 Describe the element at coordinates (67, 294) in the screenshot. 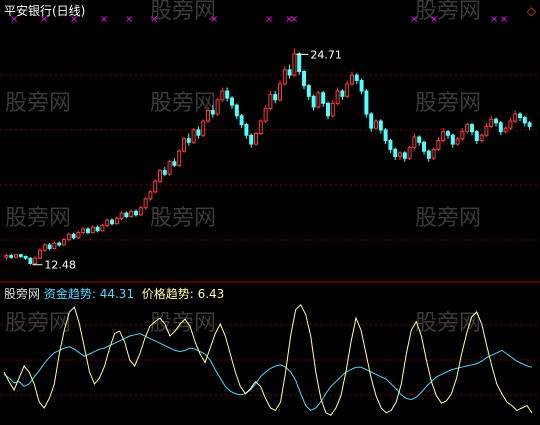

I see `fund-trend-name: 资金趋势` at that location.